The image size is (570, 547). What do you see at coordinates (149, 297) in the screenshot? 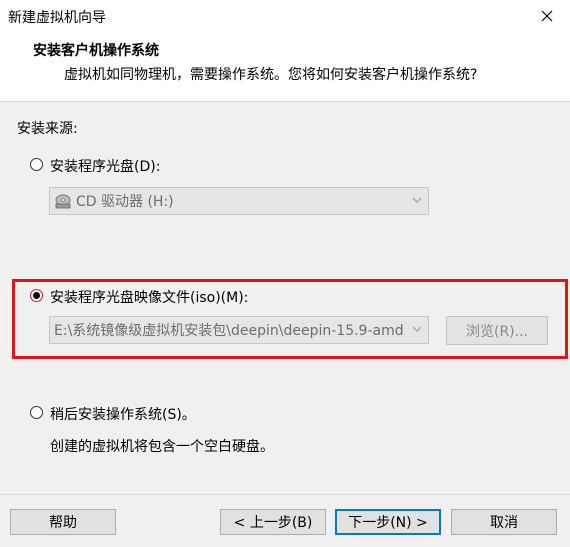
I see `option-install-iso-label: 安装程序光盘映像文件(iso)(M):` at bounding box center [149, 297].